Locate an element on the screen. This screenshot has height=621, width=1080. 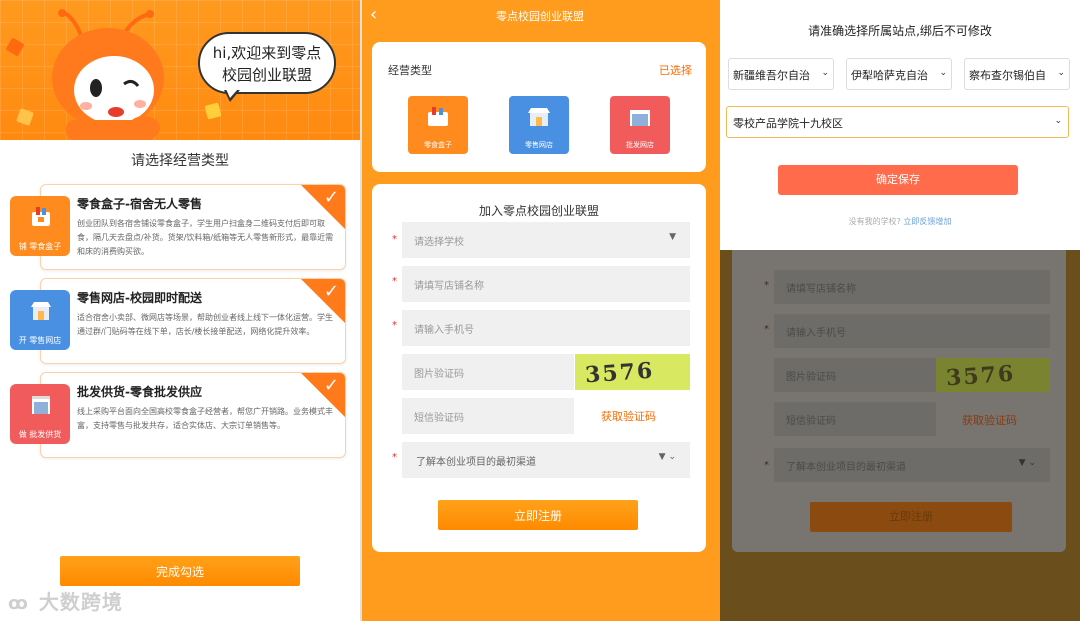
dim-image-code-field: 图片验证码 is located at coordinates (855, 375).